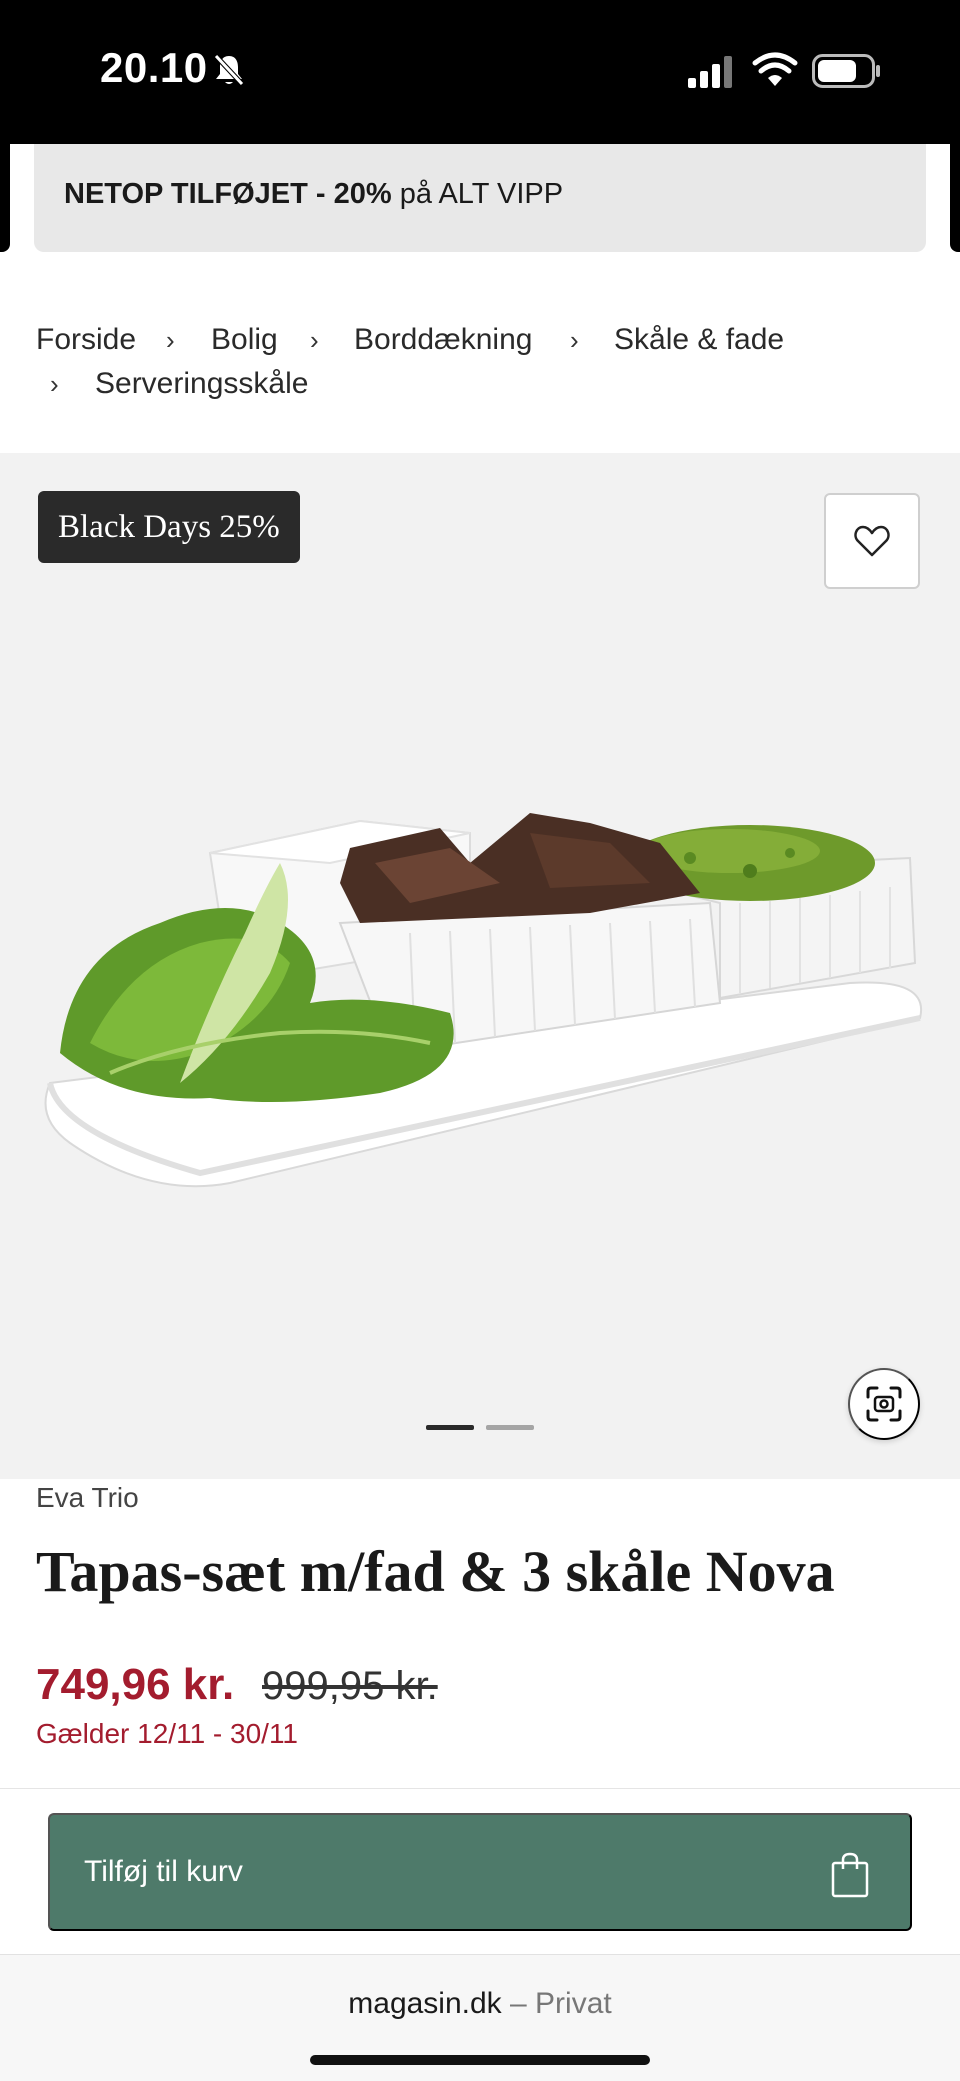 Image resolution: width=960 pixels, height=2081 pixels. What do you see at coordinates (169, 527) in the screenshot?
I see `promo-badge: Black Days 25%` at bounding box center [169, 527].